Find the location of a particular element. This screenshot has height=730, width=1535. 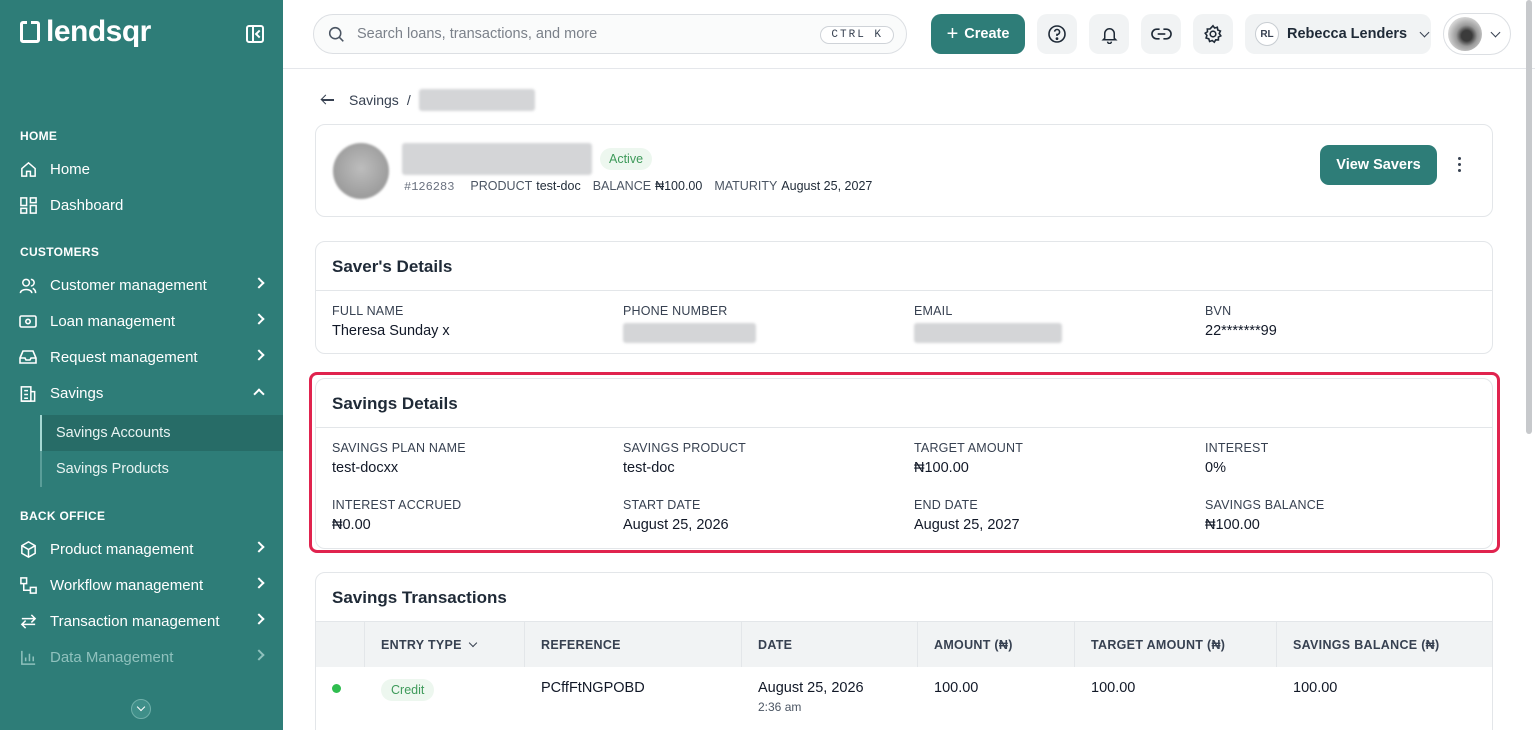

sidebar-item-dashboard: Dashboard is located at coordinates (141, 205).